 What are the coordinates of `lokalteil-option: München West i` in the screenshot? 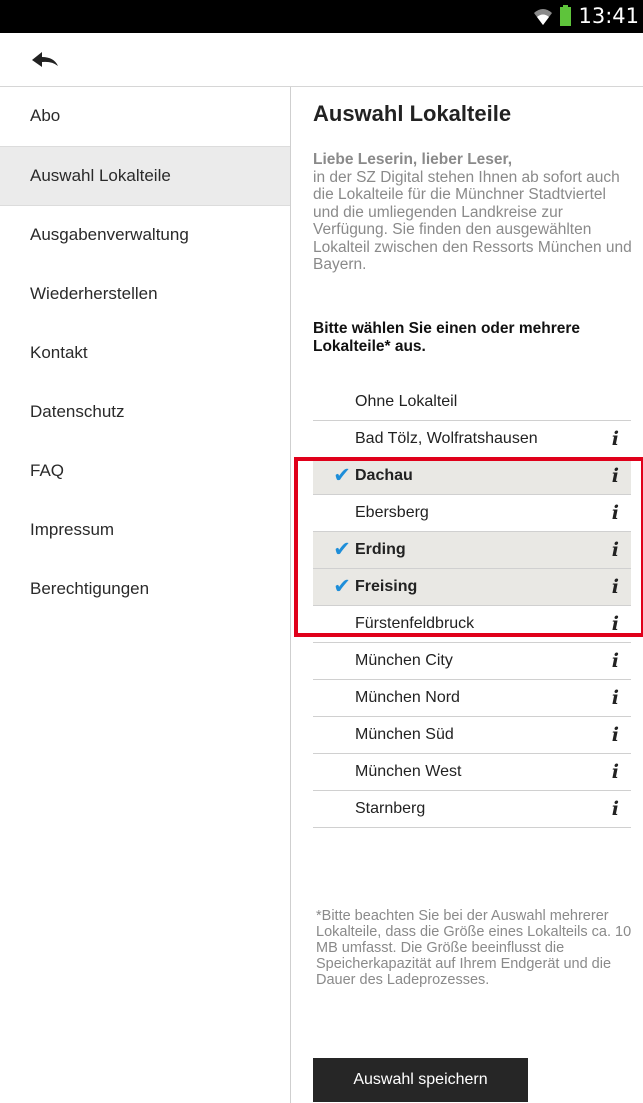 It's located at (472, 772).